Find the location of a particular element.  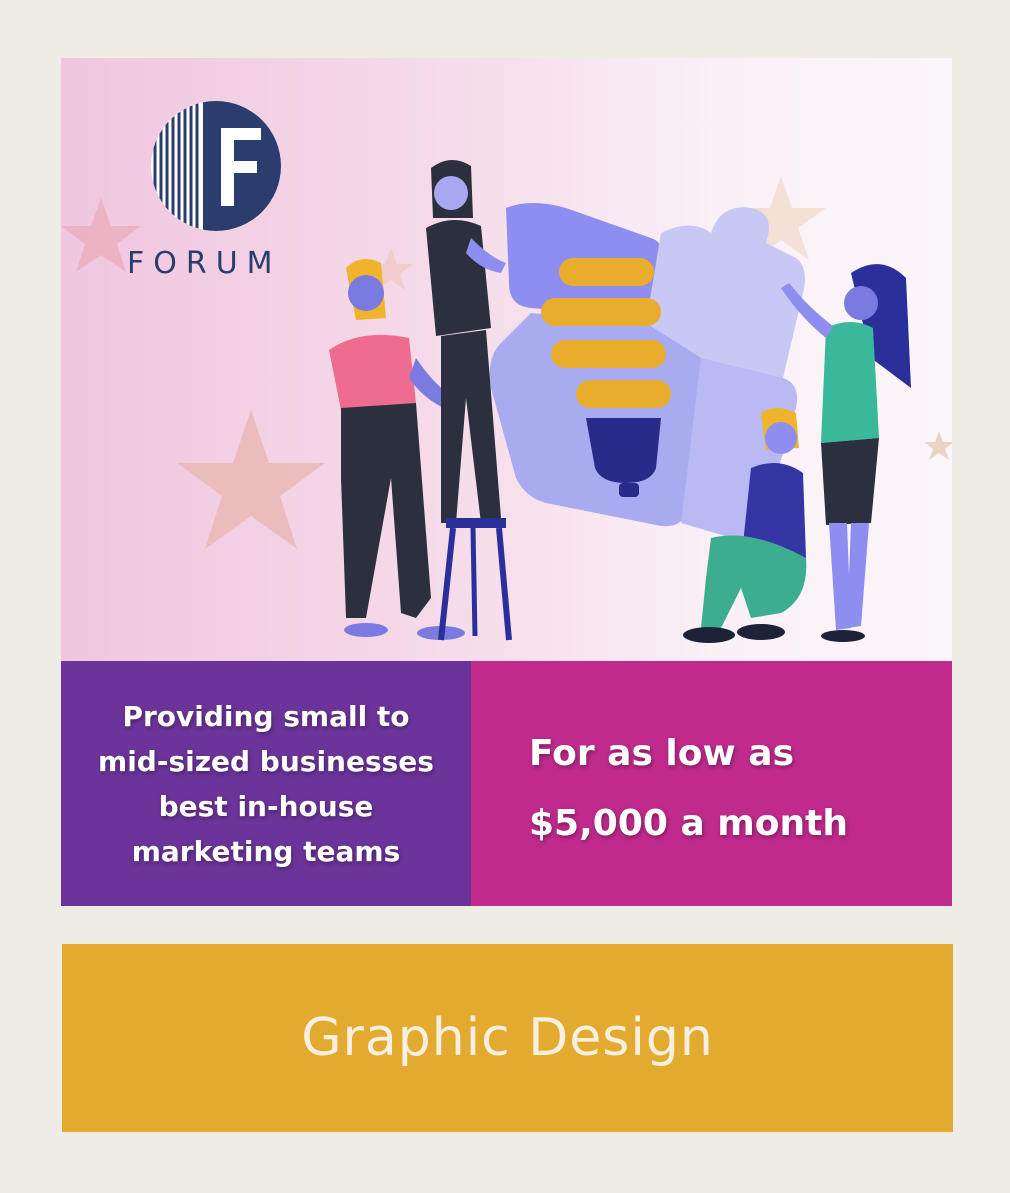

category-caption-label: Graphic Design is located at coordinates (507, 1038).